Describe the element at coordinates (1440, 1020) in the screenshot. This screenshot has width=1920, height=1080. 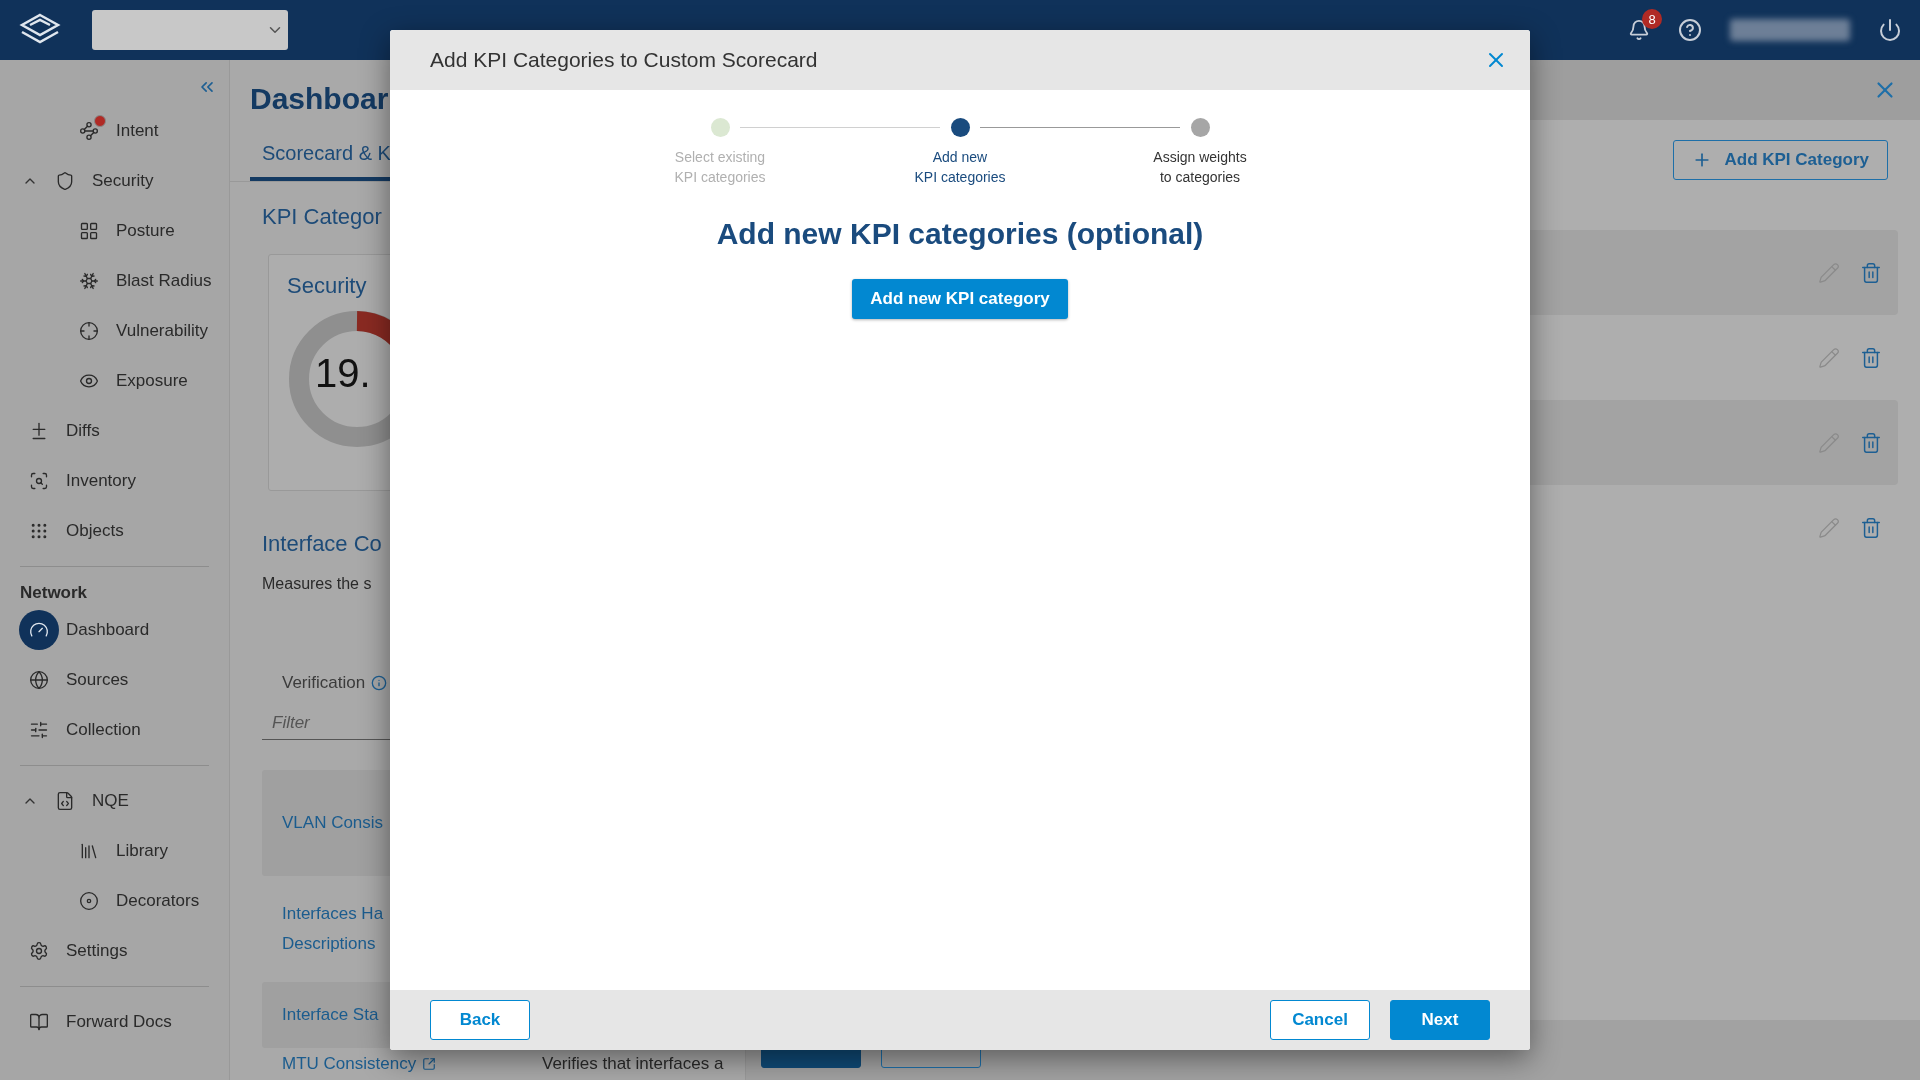
I see `dialog-button: Next` at that location.